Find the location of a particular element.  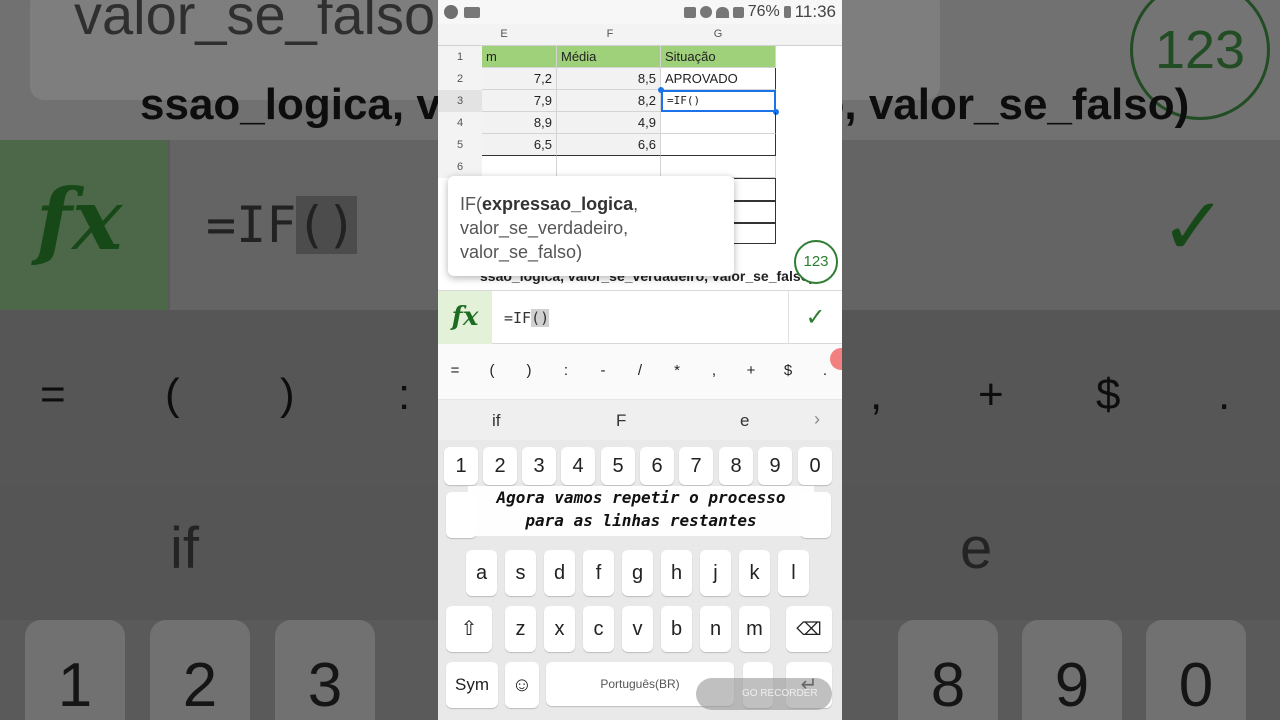

key-0: 0 is located at coordinates (815, 466).